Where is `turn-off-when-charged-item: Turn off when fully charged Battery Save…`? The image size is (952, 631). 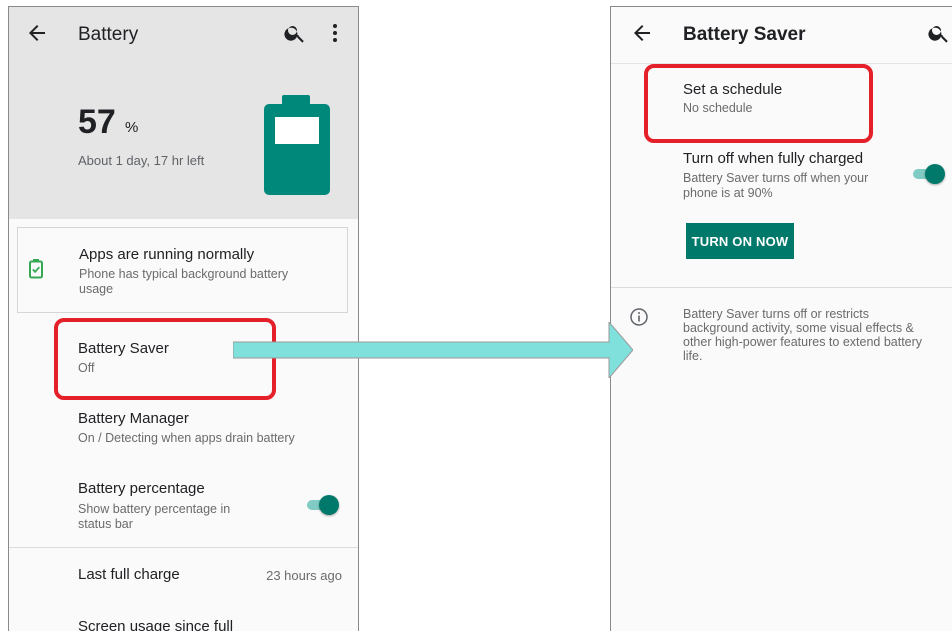
turn-off-when-charged-item: Turn off when fully charged Battery Save… is located at coordinates (781, 178).